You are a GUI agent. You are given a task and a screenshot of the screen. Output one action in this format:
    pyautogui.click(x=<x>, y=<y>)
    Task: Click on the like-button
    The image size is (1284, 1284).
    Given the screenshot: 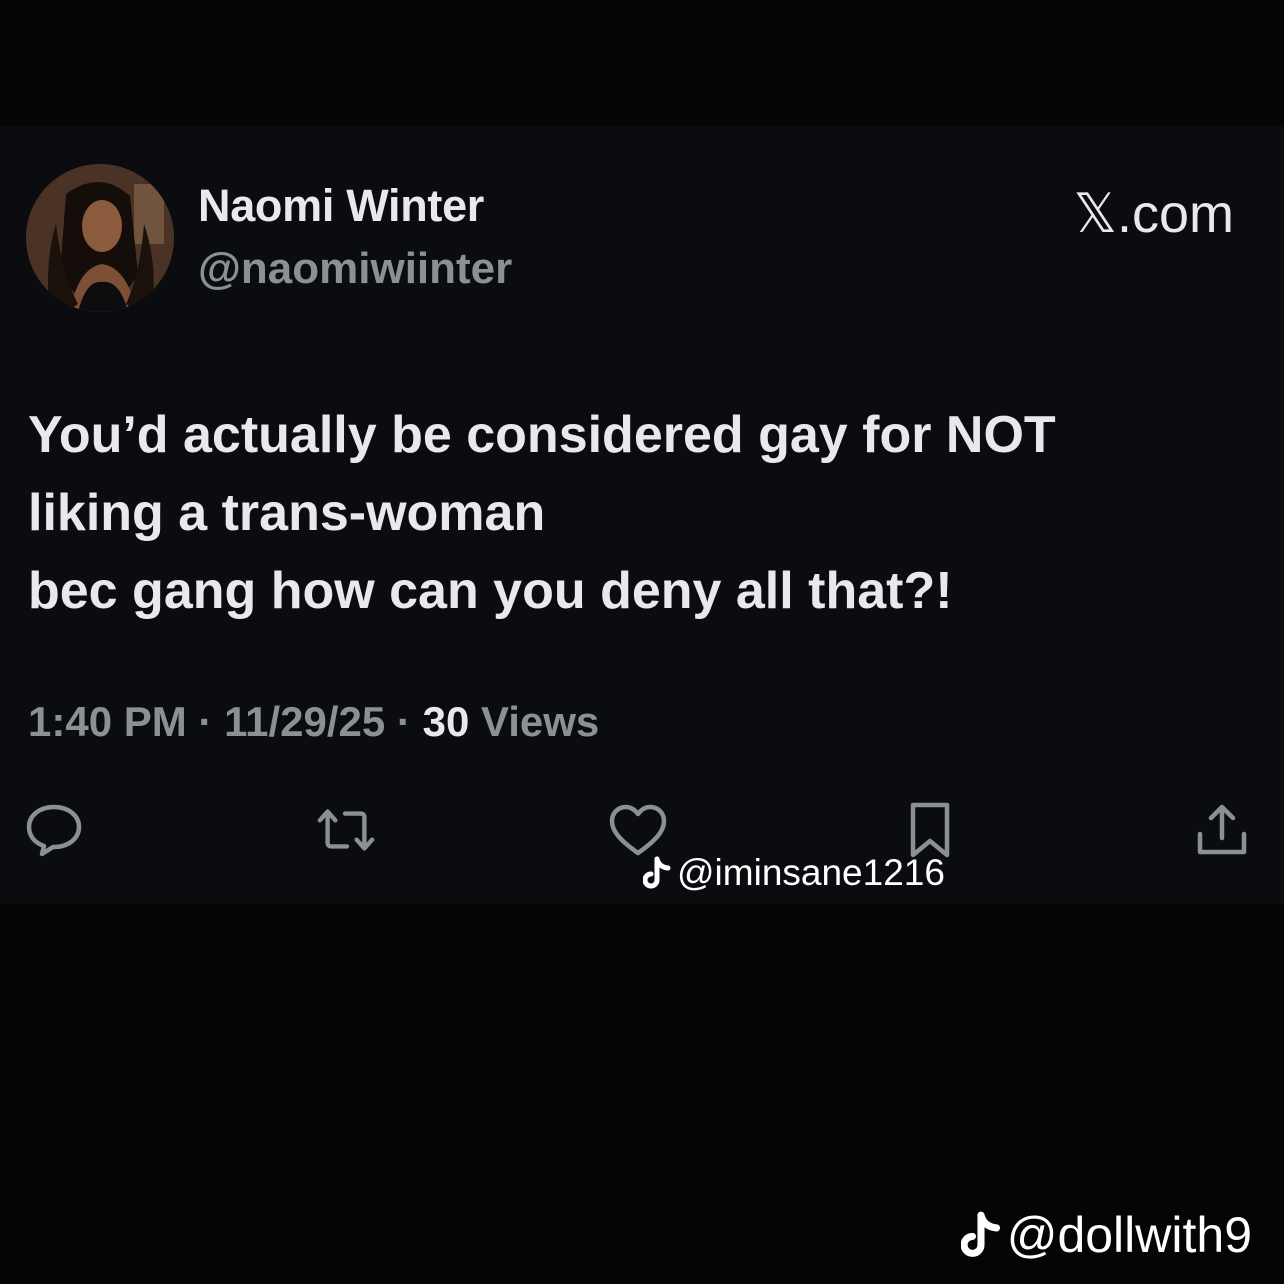 What is the action you would take?
    pyautogui.click(x=638, y=830)
    